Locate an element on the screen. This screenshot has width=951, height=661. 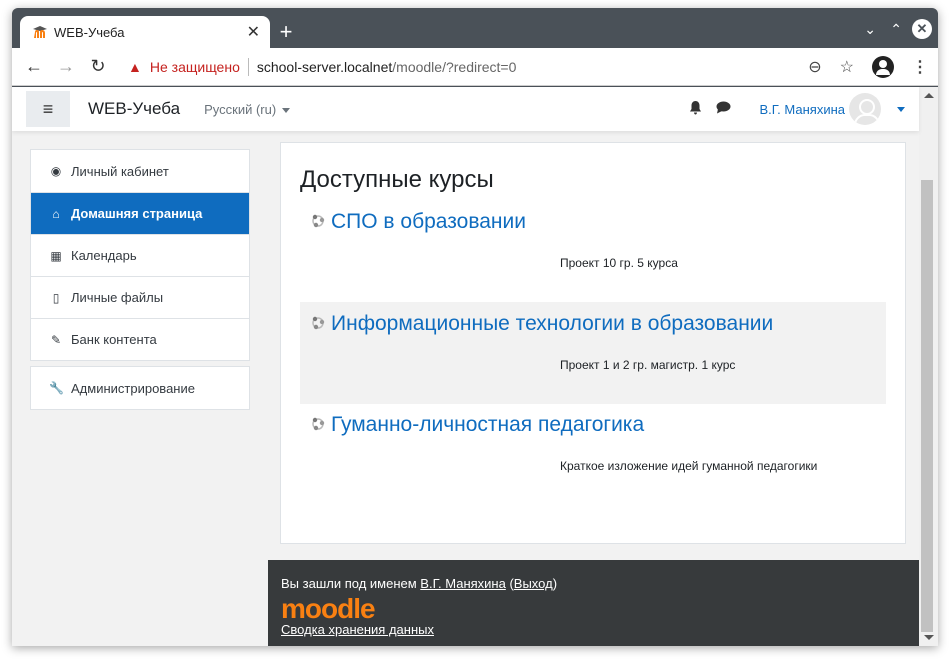
back-button: ← is located at coordinates (34, 66).